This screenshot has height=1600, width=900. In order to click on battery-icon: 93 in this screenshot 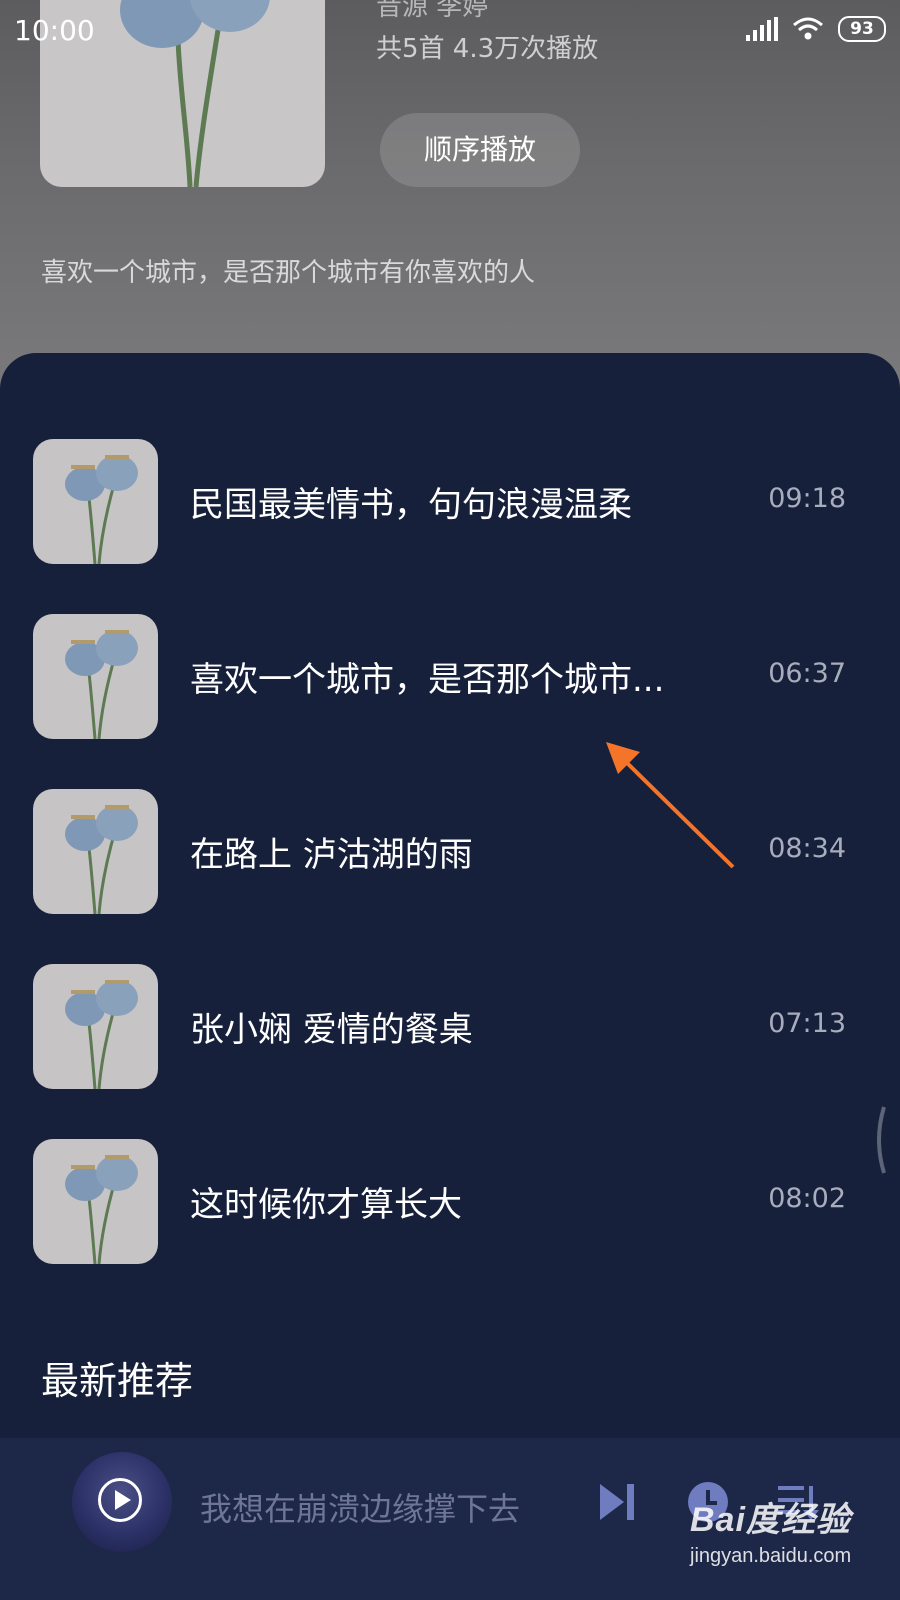, I will do `click(862, 29)`.